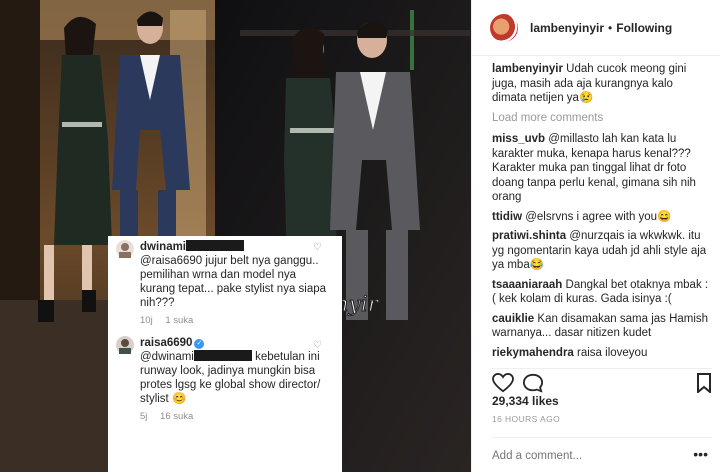 Image resolution: width=720 pixels, height=472 pixels. I want to click on comment-username: tsaaaniaraah, so click(527, 285).